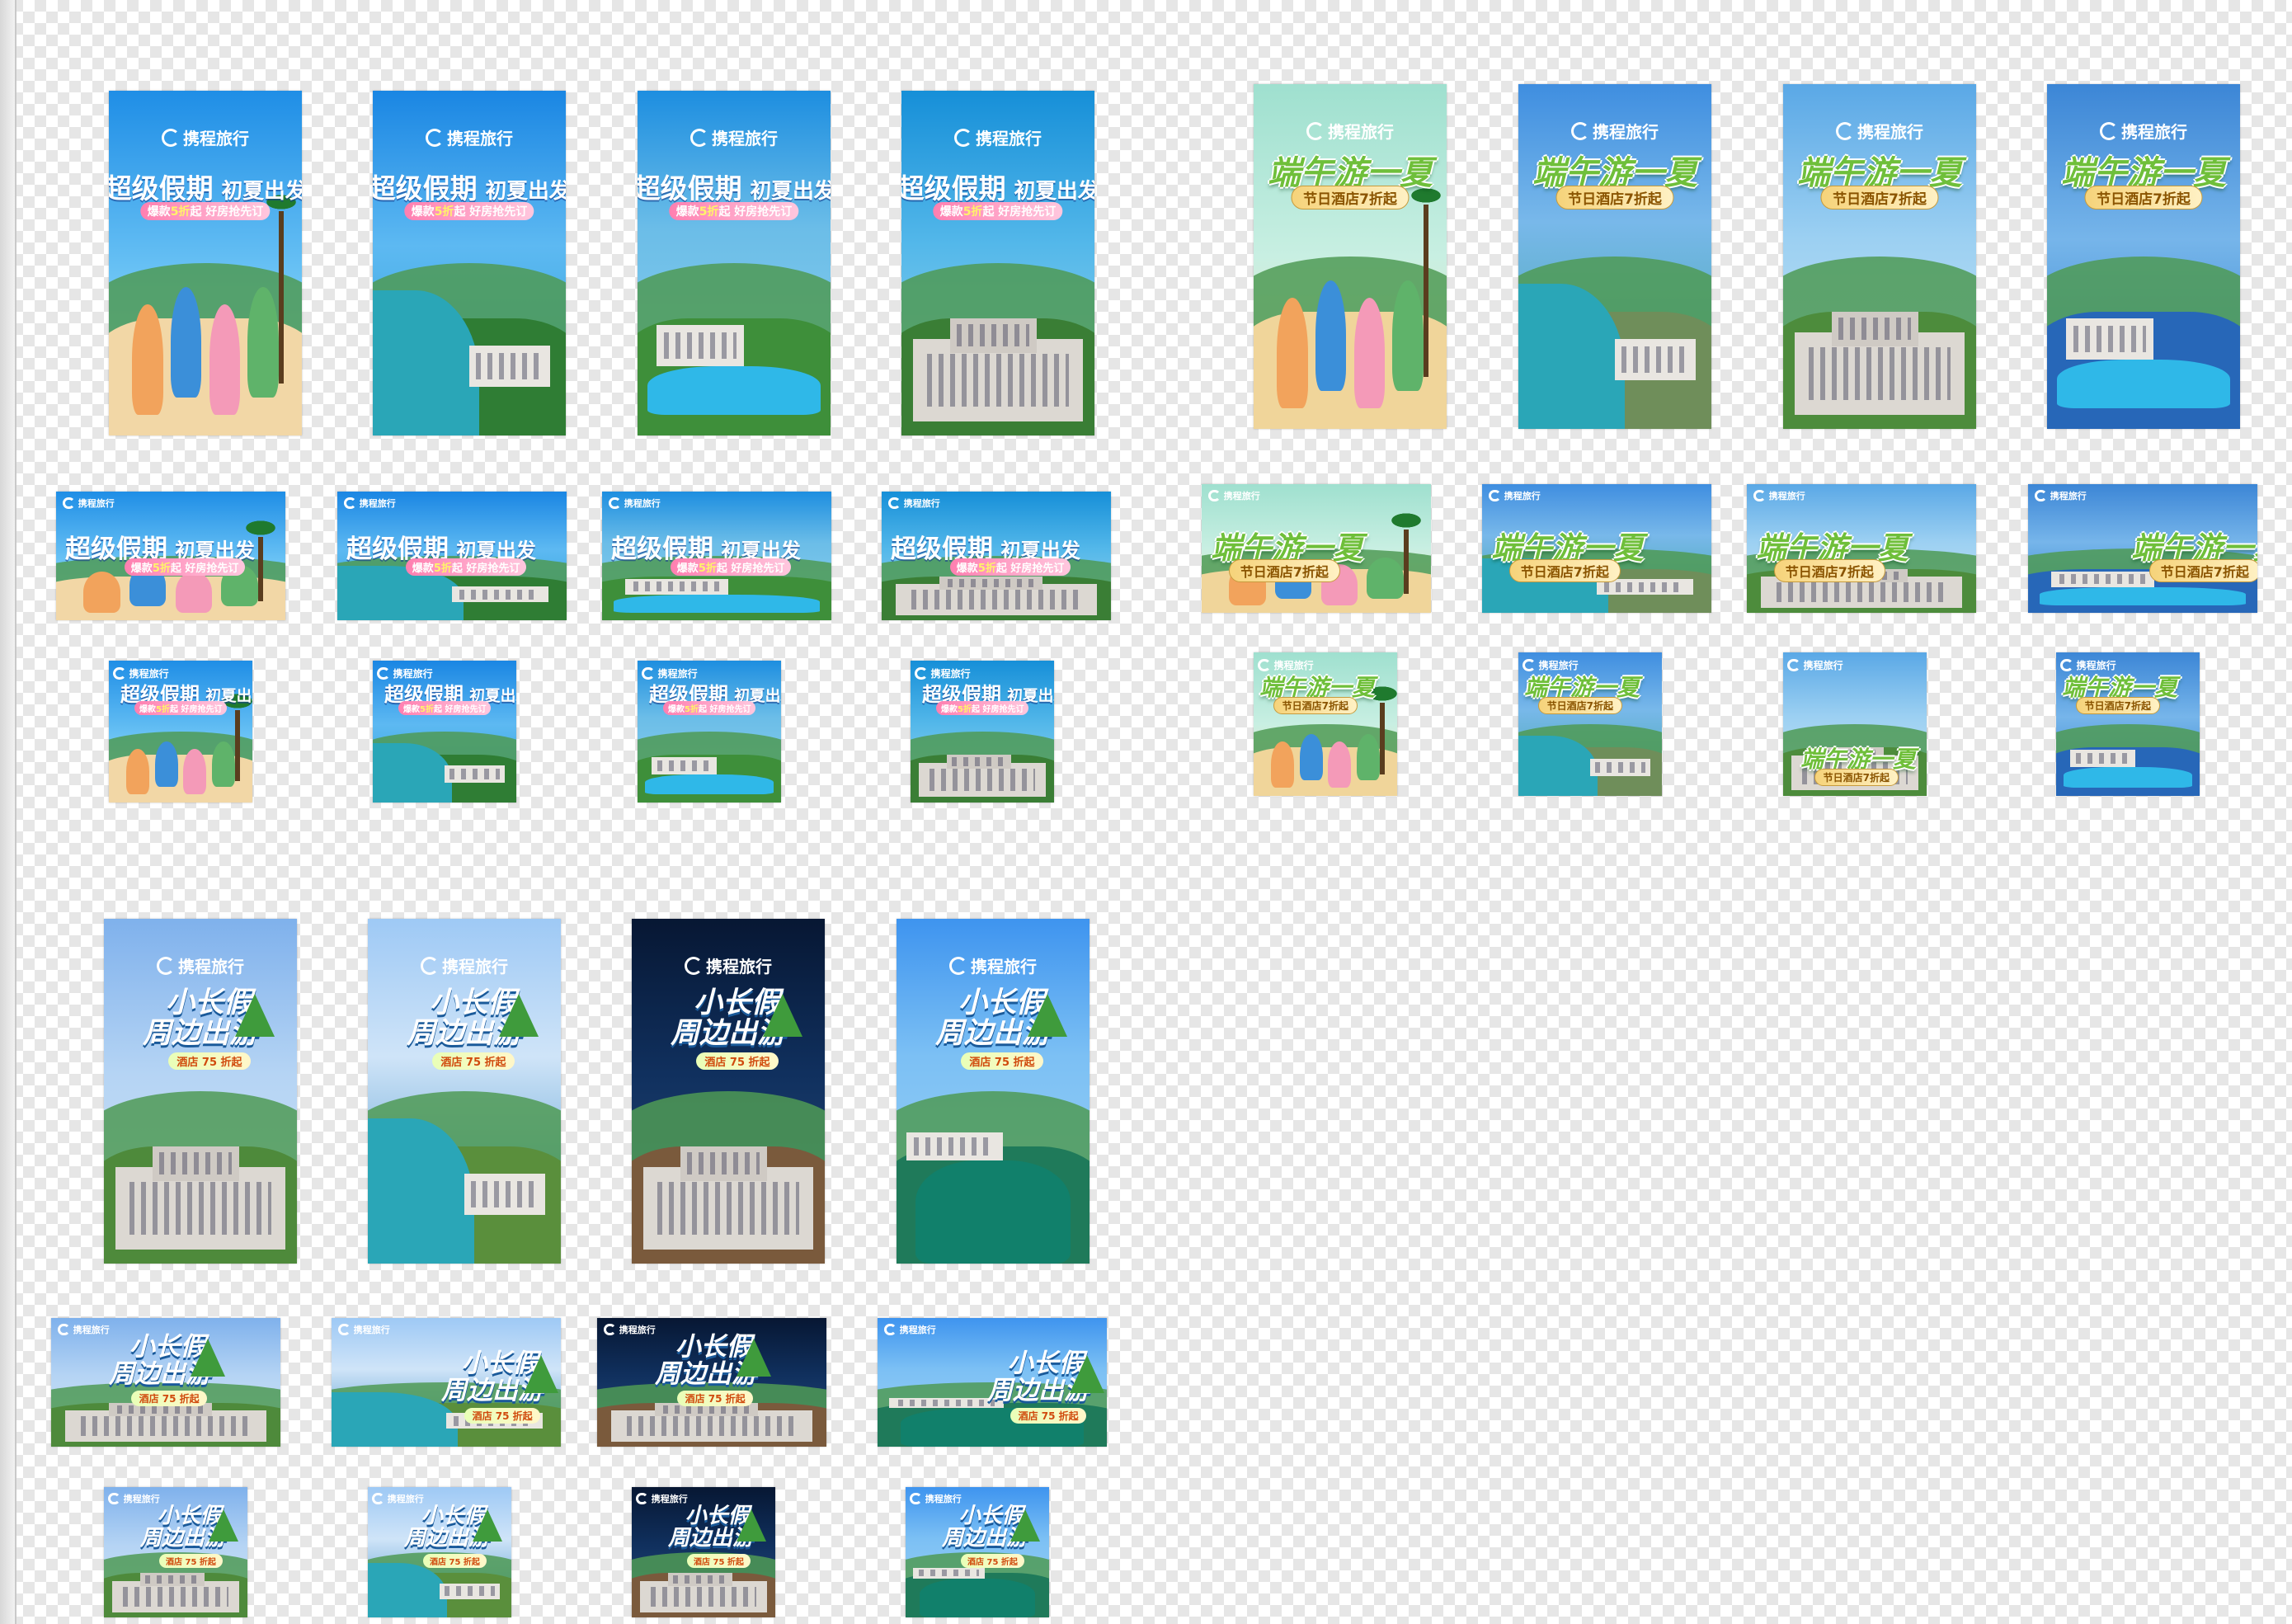  I want to click on summer-title-main: 超级假期, so click(161, 188).